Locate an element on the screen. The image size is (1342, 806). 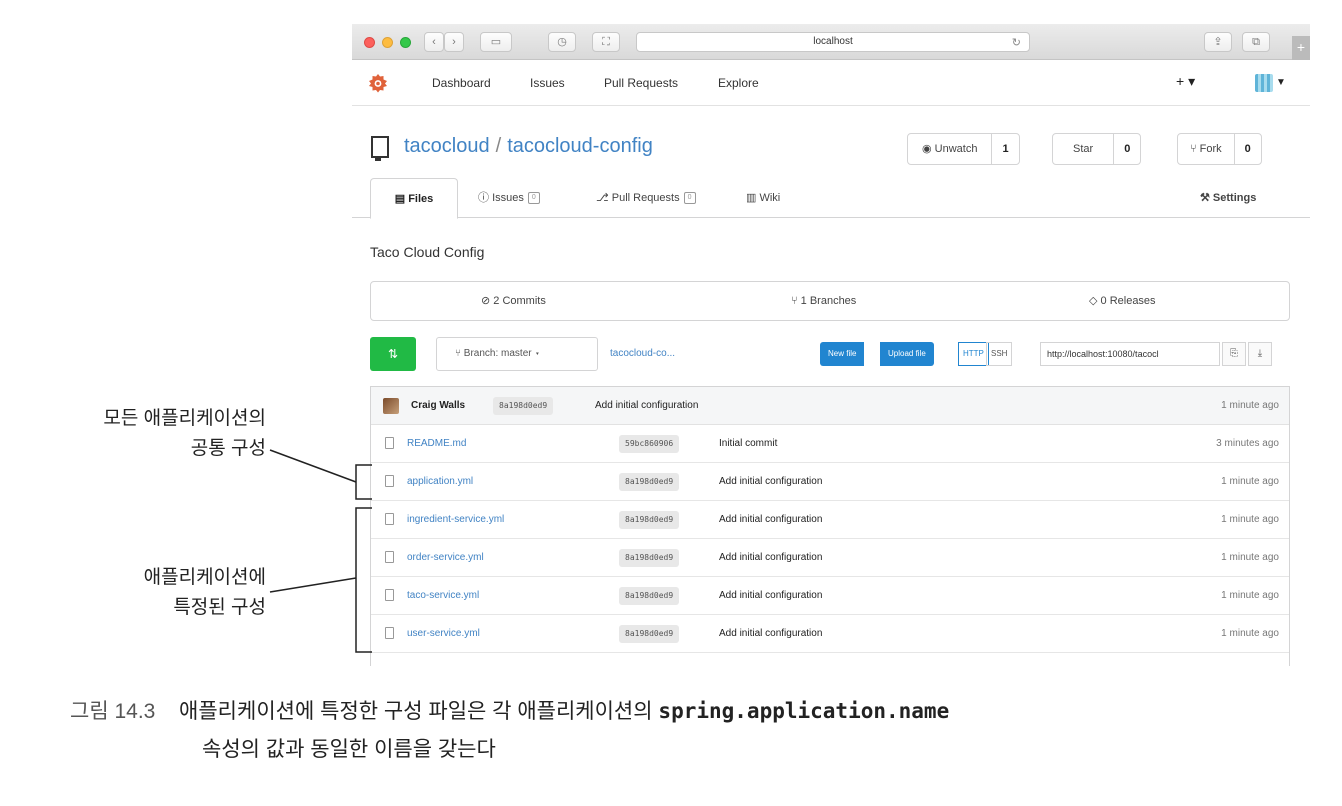
figure-number: 그림 14.3 is located at coordinates (113, 711).